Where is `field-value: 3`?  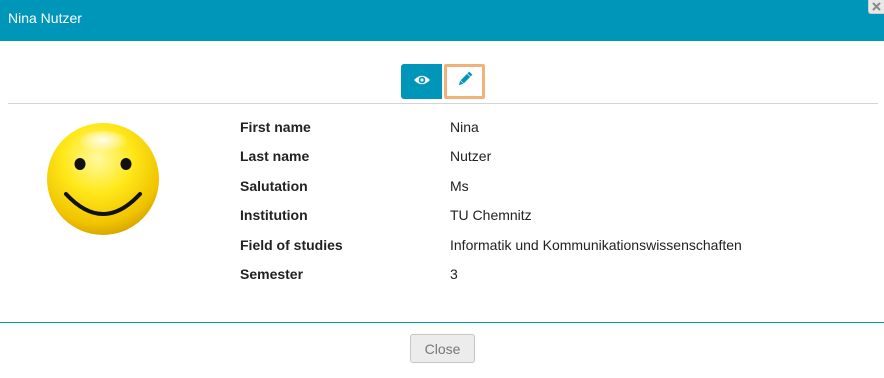 field-value: 3 is located at coordinates (454, 273).